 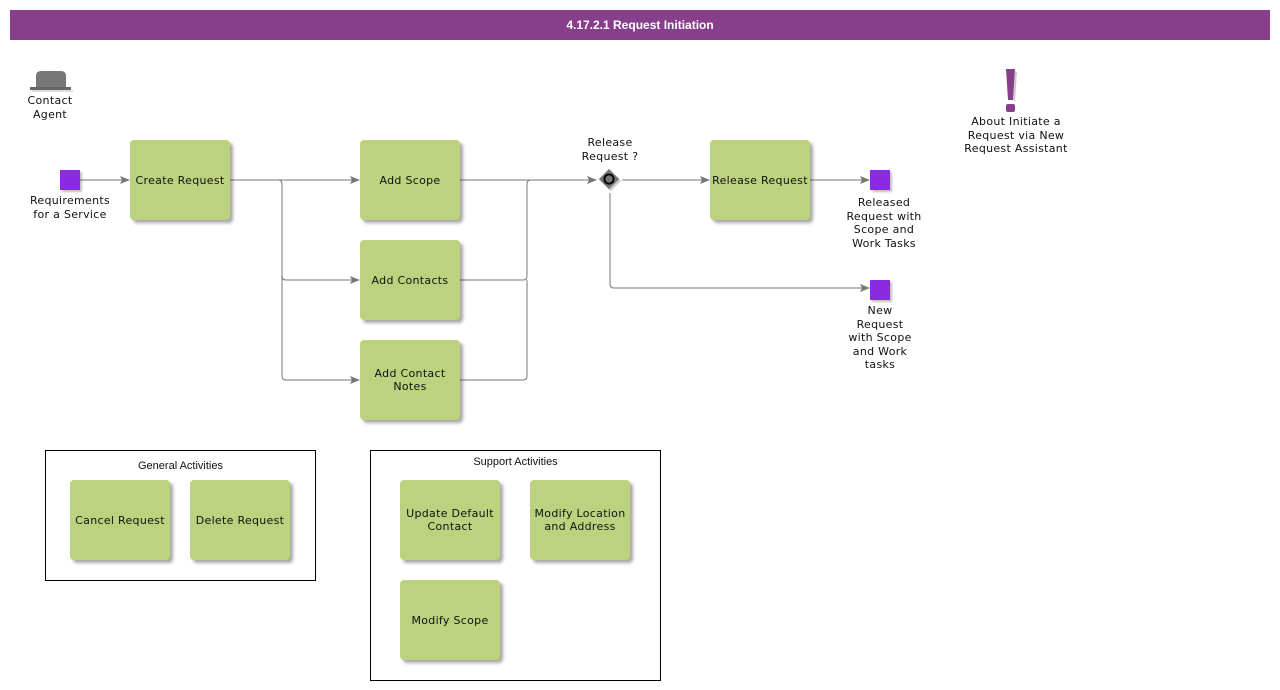 I want to click on task-create-request: Create Request, so click(x=180, y=180).